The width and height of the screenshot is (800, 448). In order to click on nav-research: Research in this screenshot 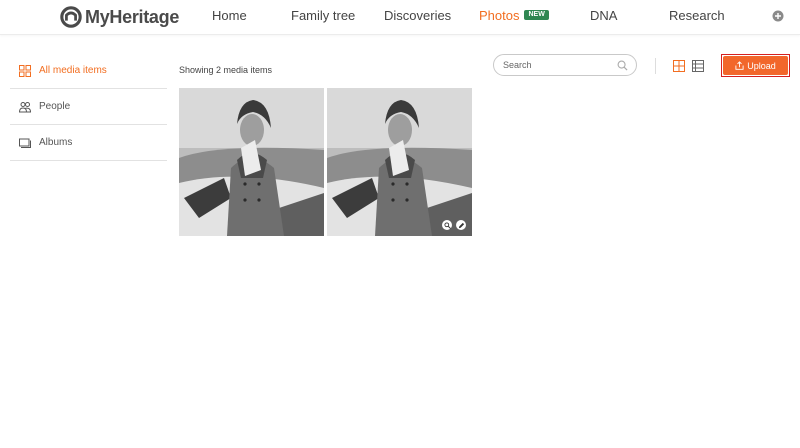, I will do `click(697, 16)`.